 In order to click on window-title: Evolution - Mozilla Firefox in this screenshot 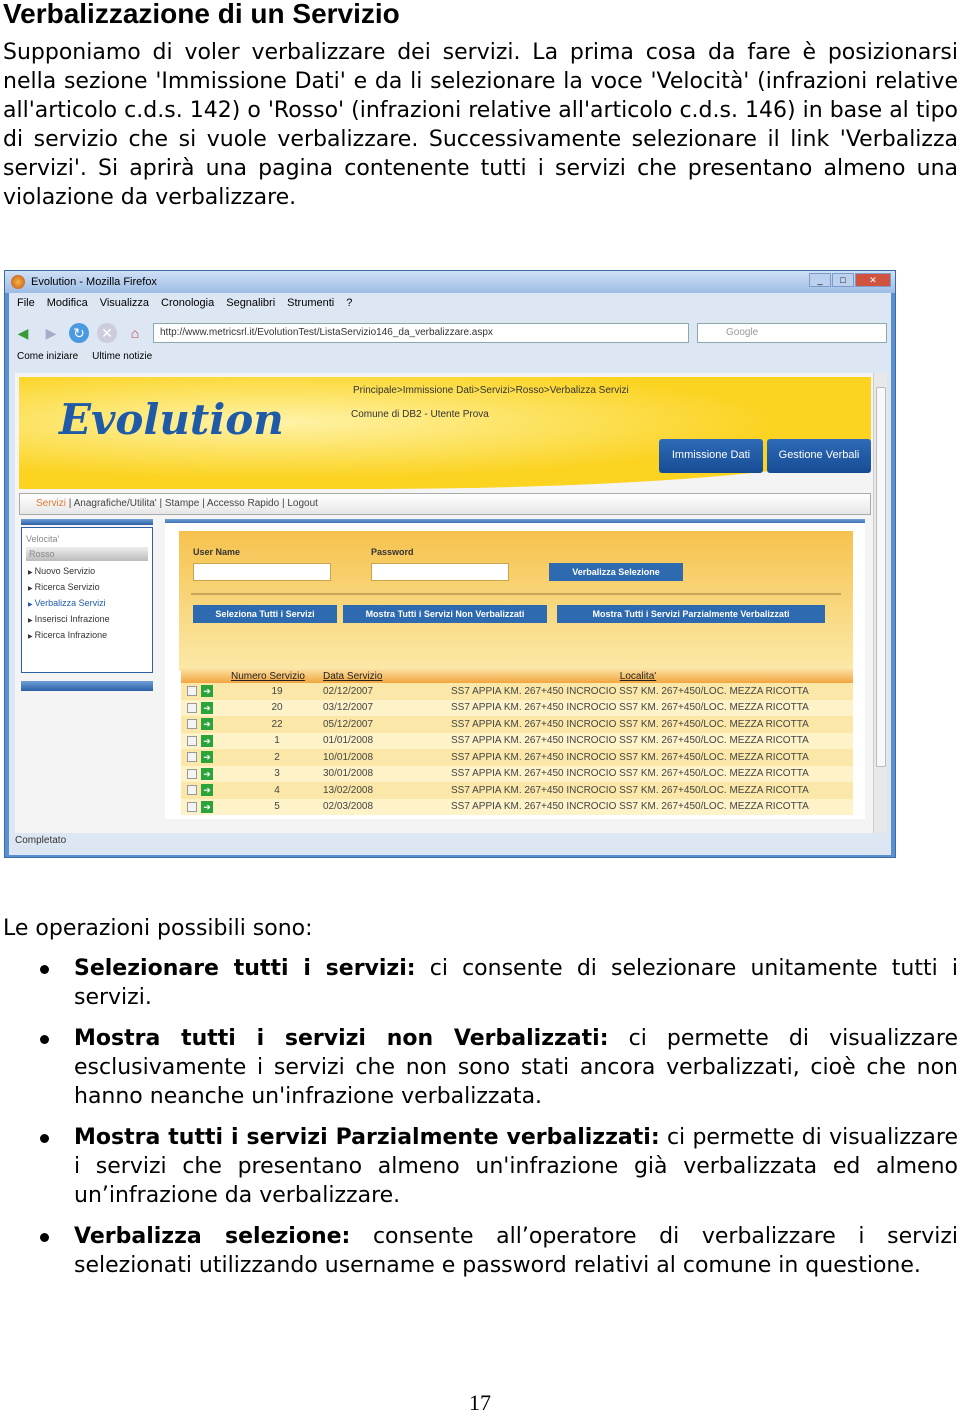, I will do `click(94, 282)`.